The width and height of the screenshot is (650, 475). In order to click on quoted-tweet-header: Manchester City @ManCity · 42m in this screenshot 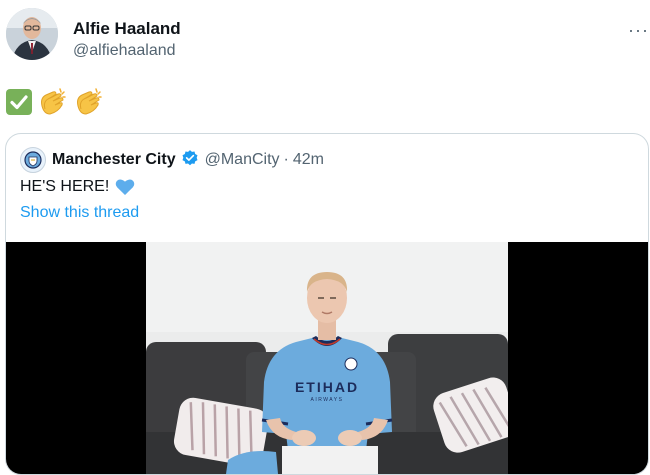, I will do `click(172, 160)`.